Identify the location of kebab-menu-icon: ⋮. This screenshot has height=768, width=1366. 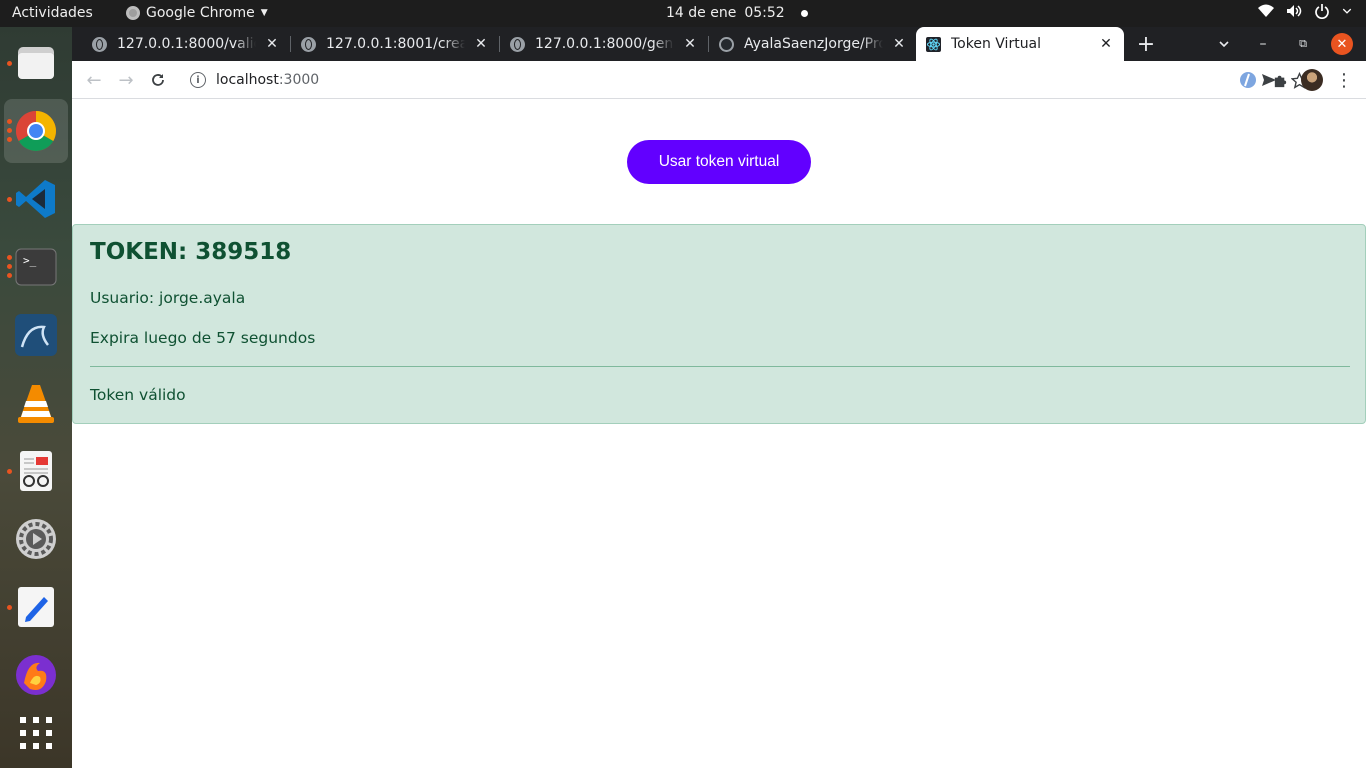
(1344, 80).